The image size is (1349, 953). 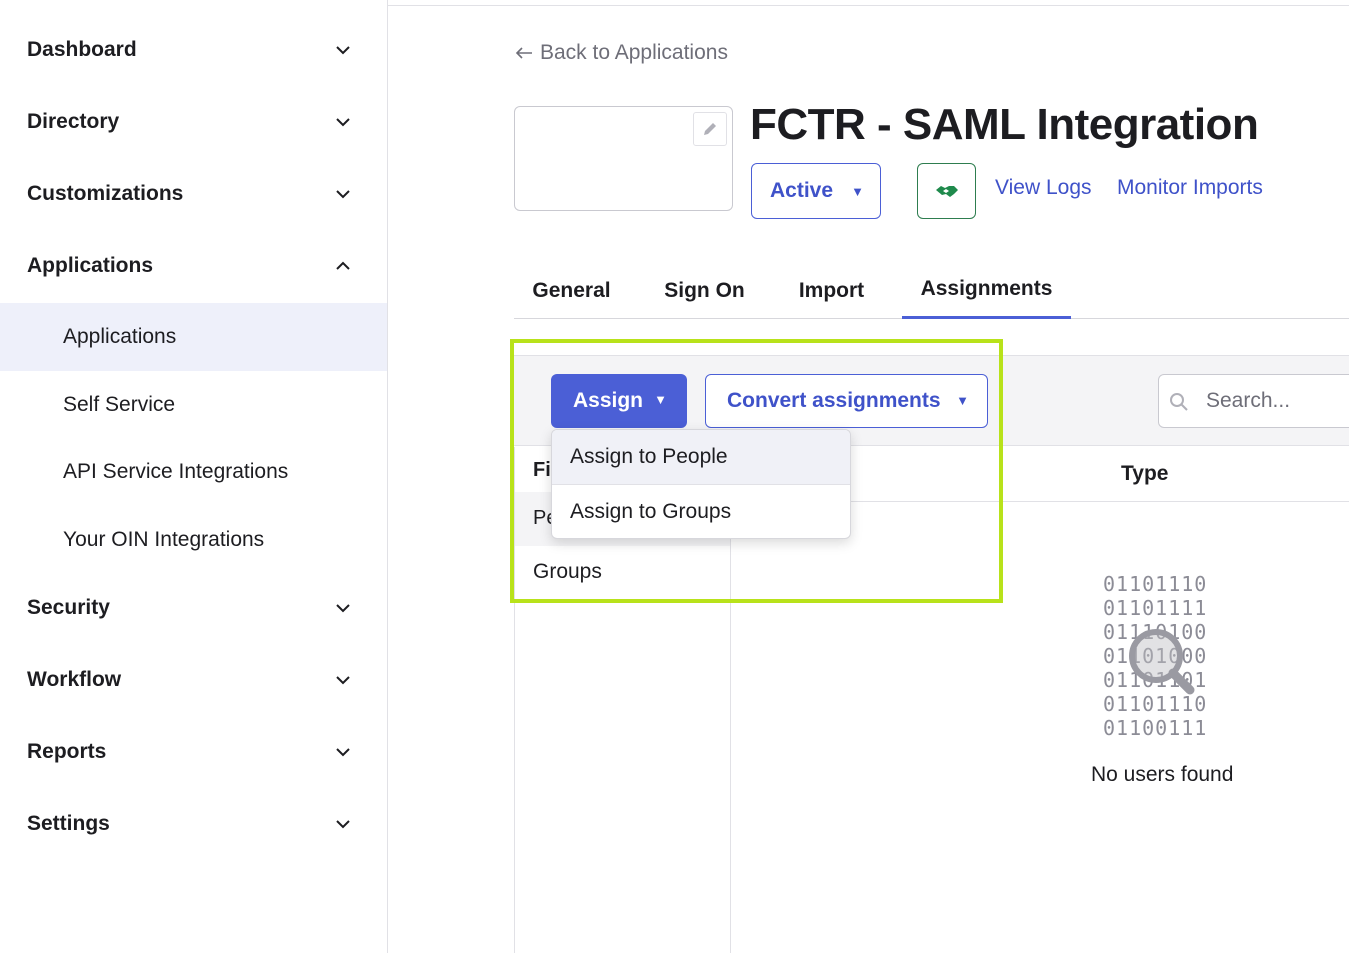 I want to click on sidebar-item-dashboard: Dashboard, so click(x=193, y=50).